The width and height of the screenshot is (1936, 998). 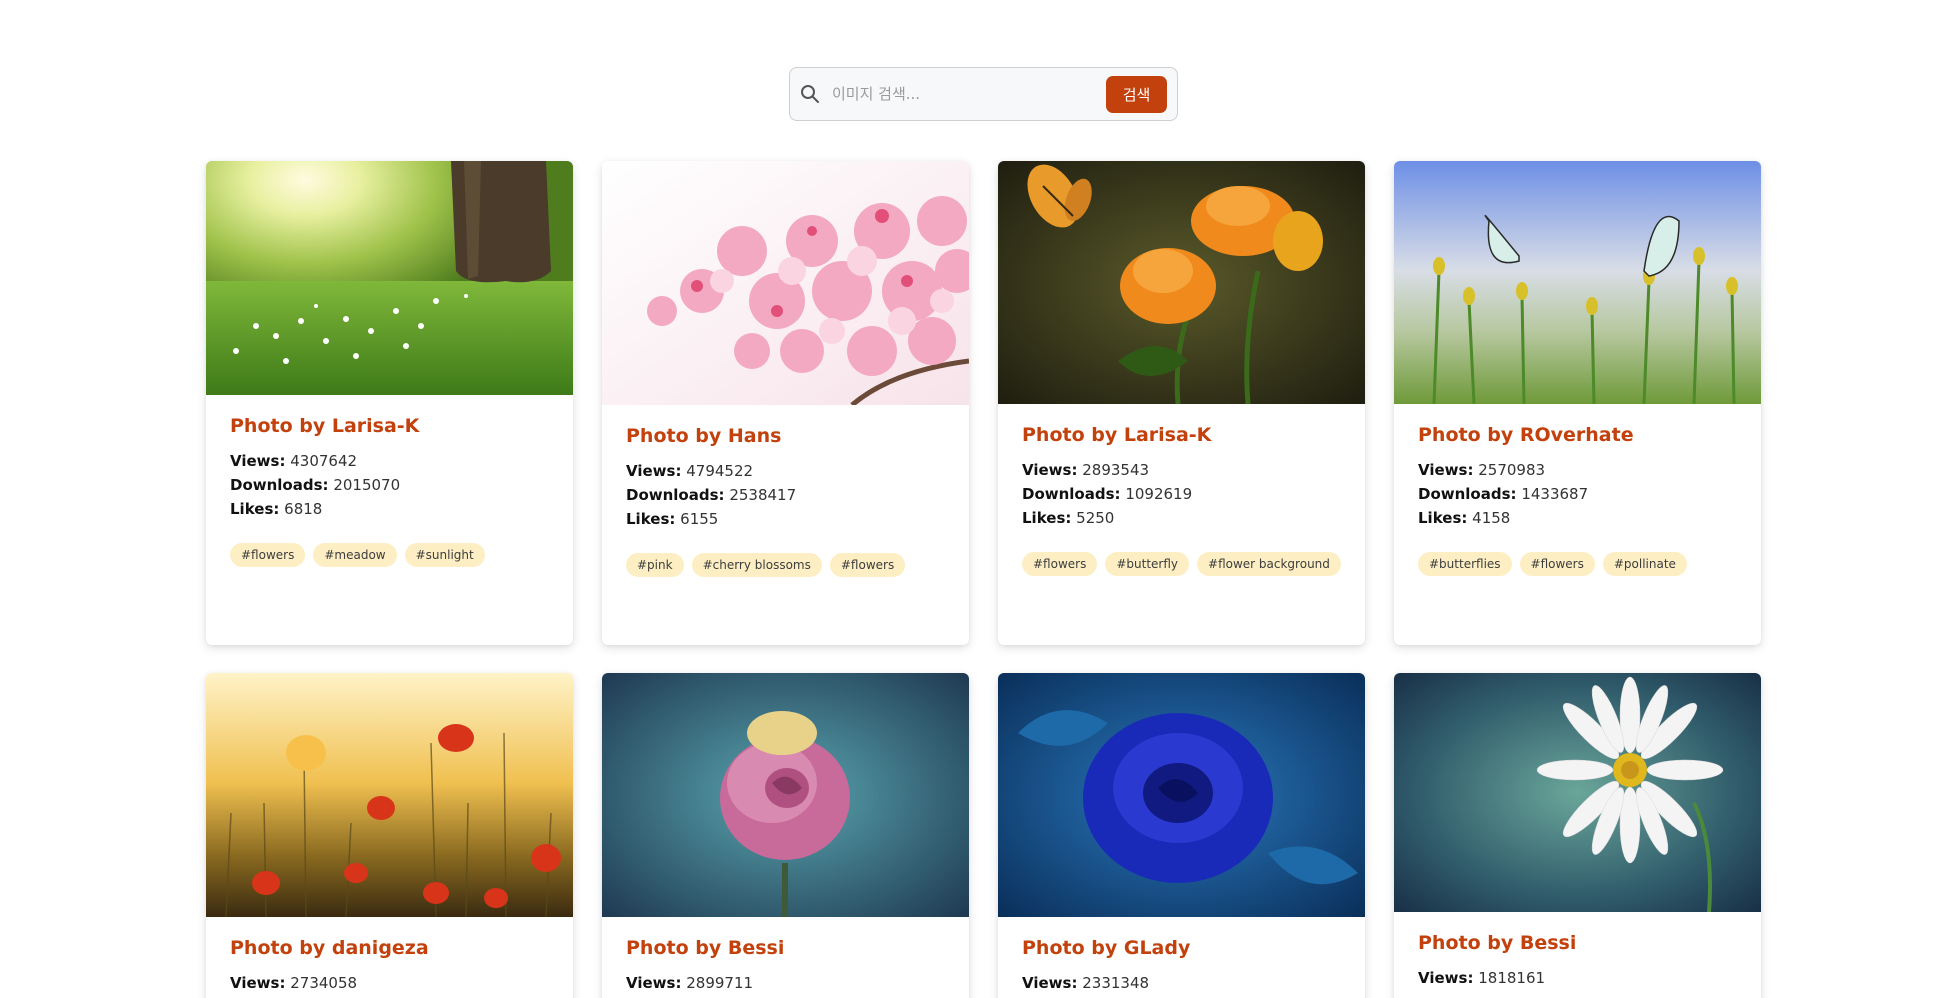 What do you see at coordinates (1181, 983) in the screenshot?
I see `views-stat: Views: 2331348` at bounding box center [1181, 983].